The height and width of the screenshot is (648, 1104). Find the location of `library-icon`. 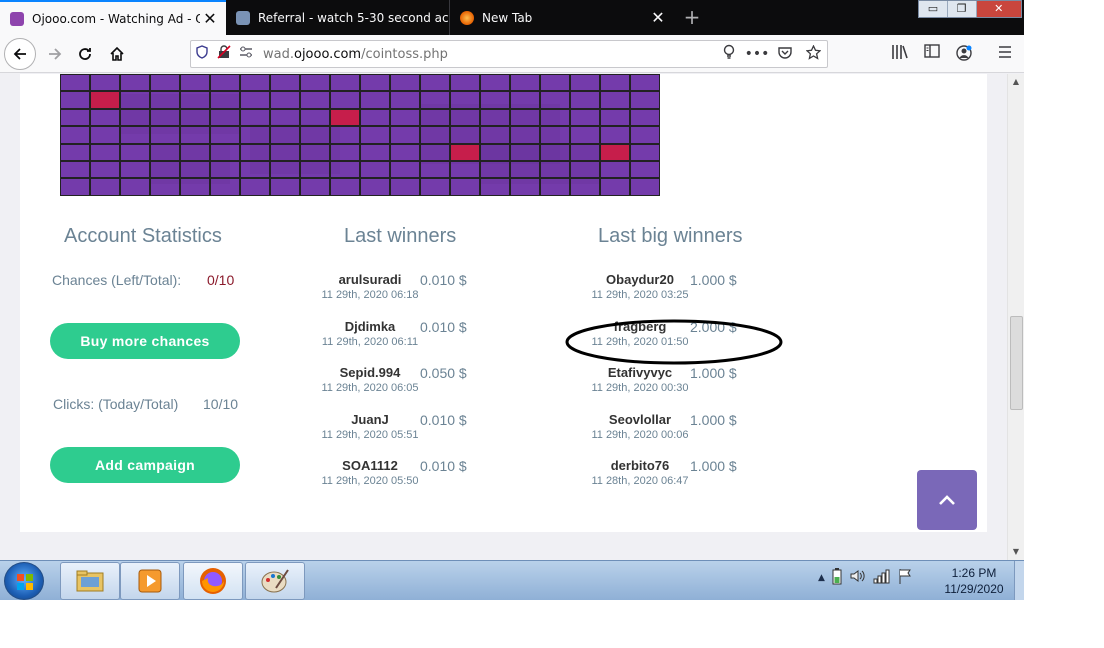

library-icon is located at coordinates (900, 54).